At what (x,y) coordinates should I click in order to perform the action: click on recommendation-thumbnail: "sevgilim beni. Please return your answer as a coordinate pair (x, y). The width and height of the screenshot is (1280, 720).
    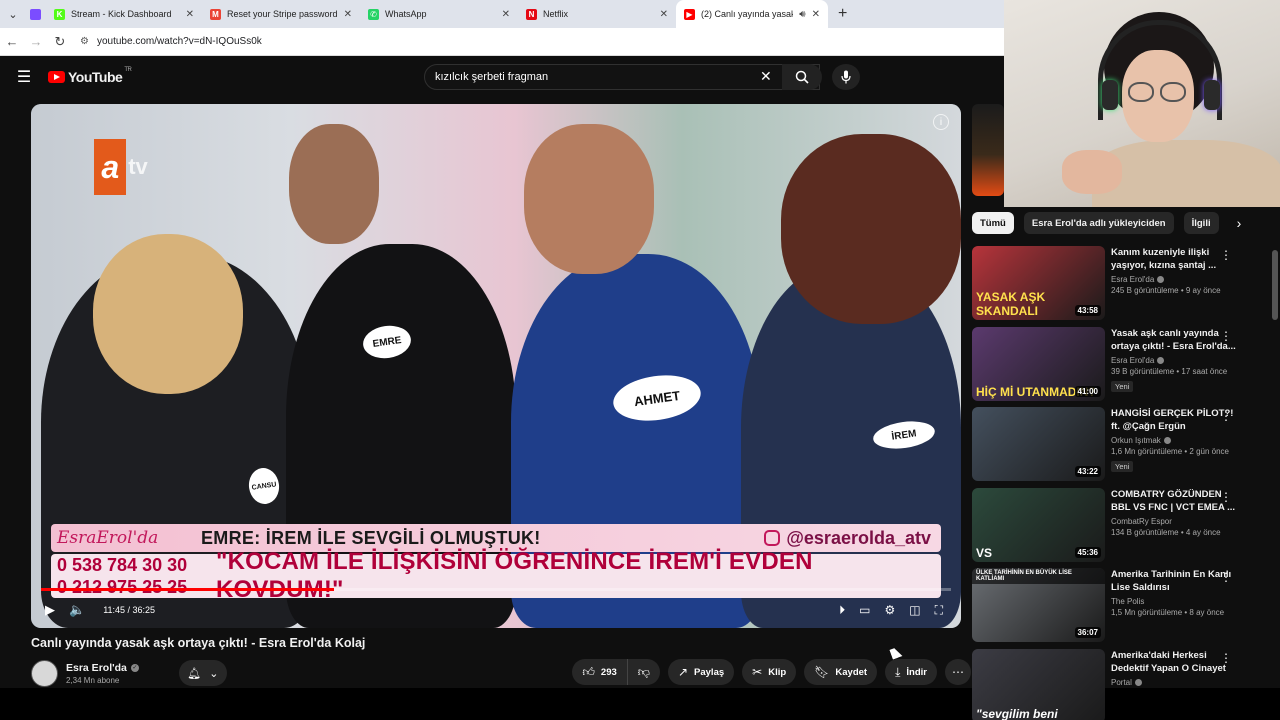
    Looking at the image, I should click on (1038, 684).